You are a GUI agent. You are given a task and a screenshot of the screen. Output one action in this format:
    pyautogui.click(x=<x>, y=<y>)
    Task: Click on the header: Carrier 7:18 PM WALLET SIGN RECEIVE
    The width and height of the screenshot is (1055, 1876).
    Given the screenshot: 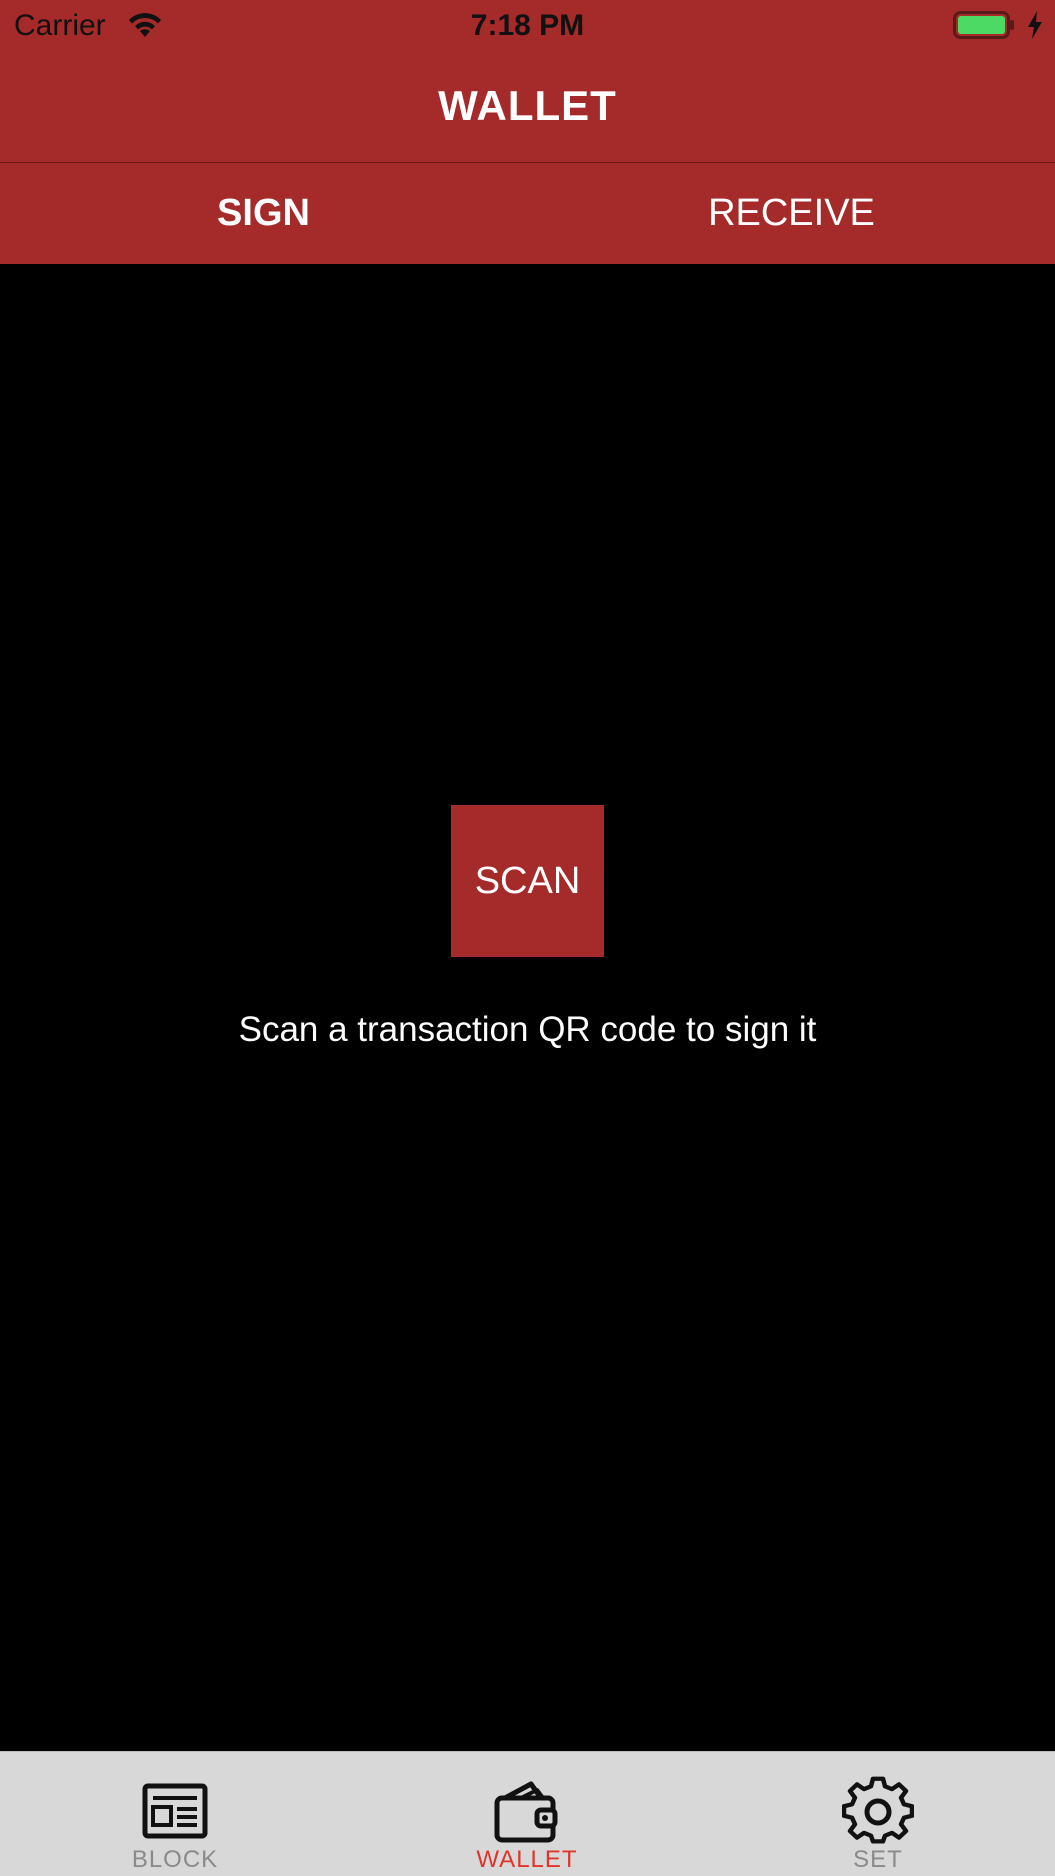 What is the action you would take?
    pyautogui.click(x=527, y=132)
    